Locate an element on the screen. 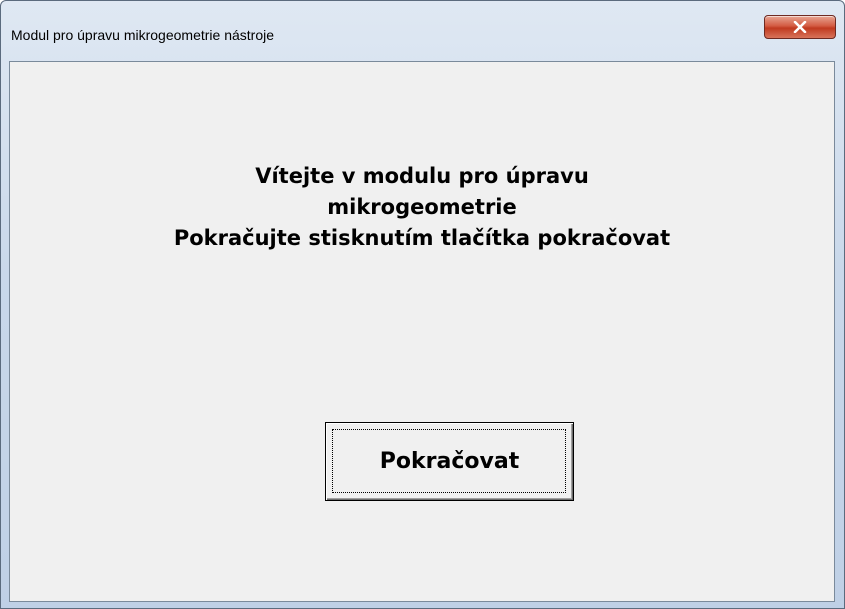 This screenshot has width=845, height=609. welcome-line-2: mikrogeometrie is located at coordinates (422, 207).